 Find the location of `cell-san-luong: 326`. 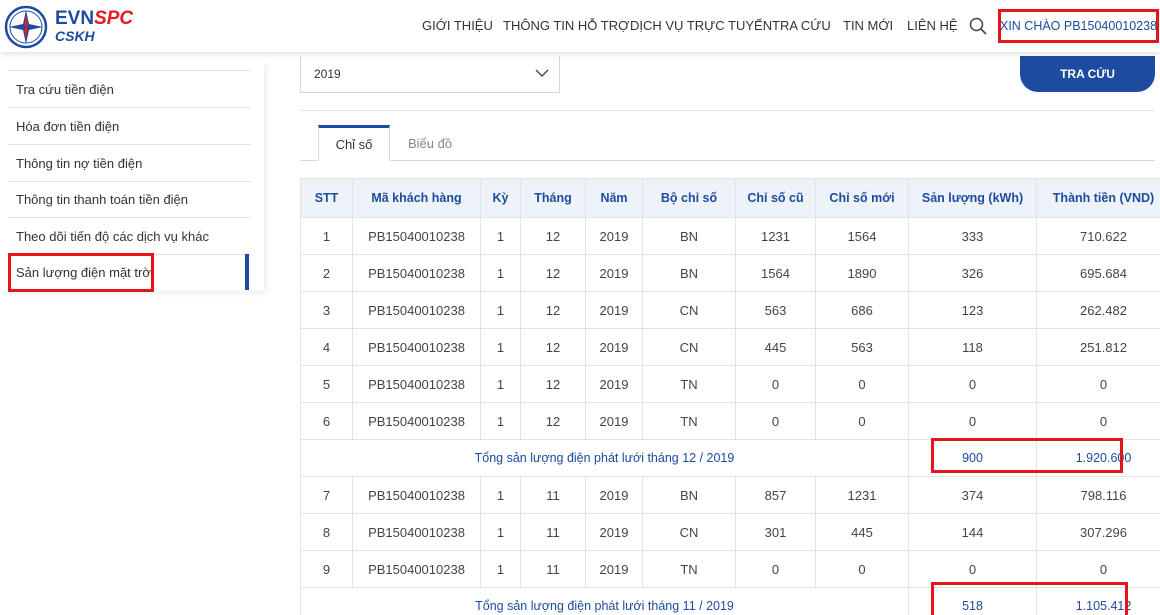

cell-san-luong: 326 is located at coordinates (972, 273).